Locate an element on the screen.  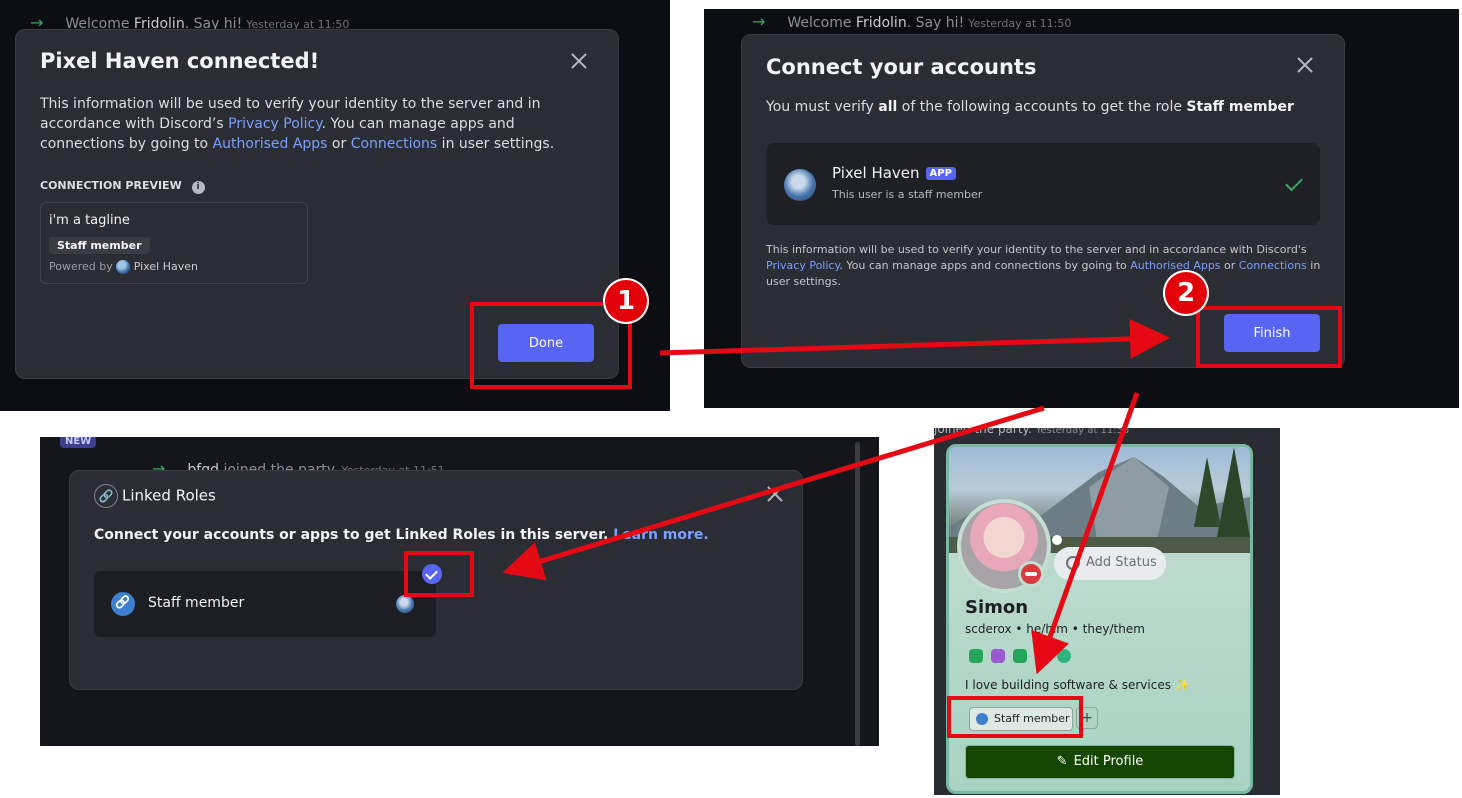
modal-title: Pixel Haven connected! is located at coordinates (180, 61).